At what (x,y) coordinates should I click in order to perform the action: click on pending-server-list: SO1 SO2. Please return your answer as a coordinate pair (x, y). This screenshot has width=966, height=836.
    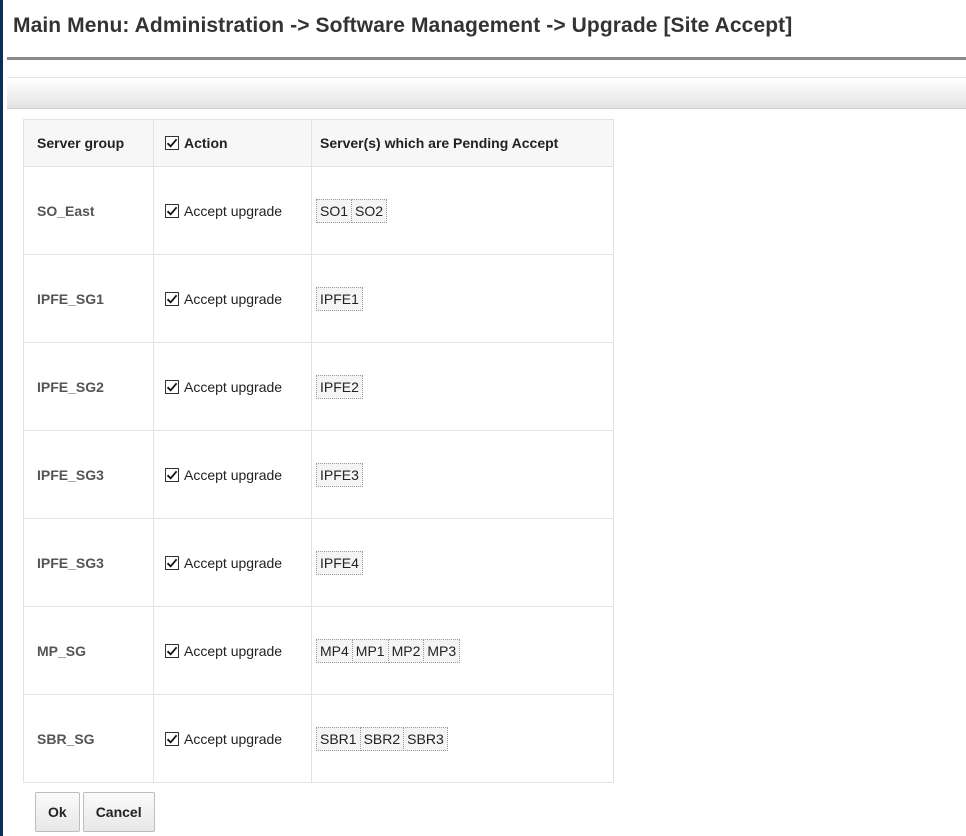
    Looking at the image, I should click on (462, 210).